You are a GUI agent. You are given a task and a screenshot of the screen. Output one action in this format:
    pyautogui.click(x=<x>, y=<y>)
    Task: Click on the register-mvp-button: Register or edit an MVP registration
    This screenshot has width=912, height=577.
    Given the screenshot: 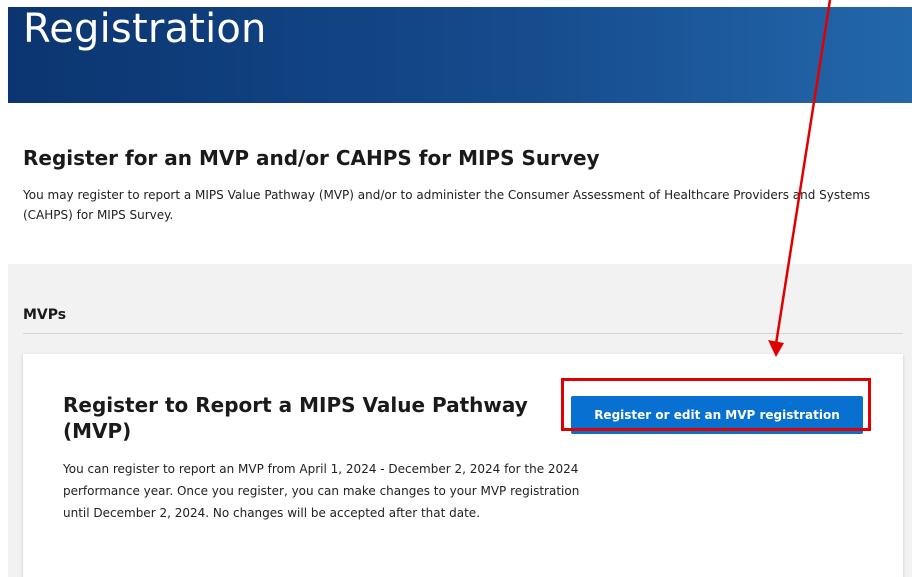 What is the action you would take?
    pyautogui.click(x=717, y=415)
    